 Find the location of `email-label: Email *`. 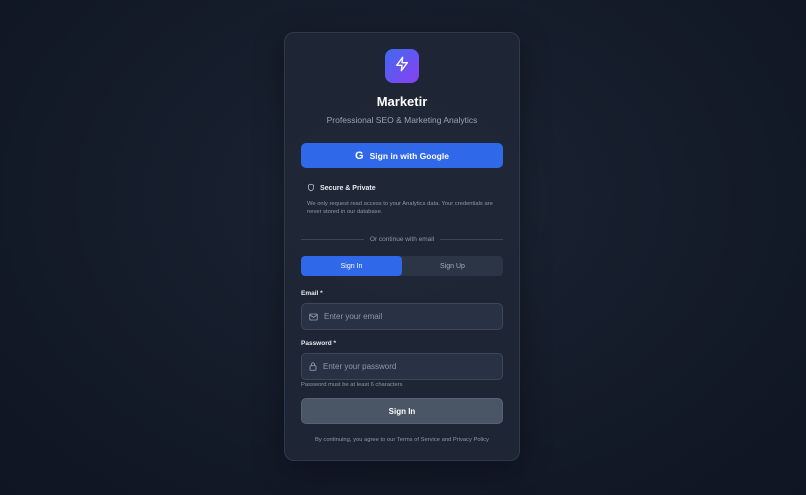

email-label: Email * is located at coordinates (312, 293).